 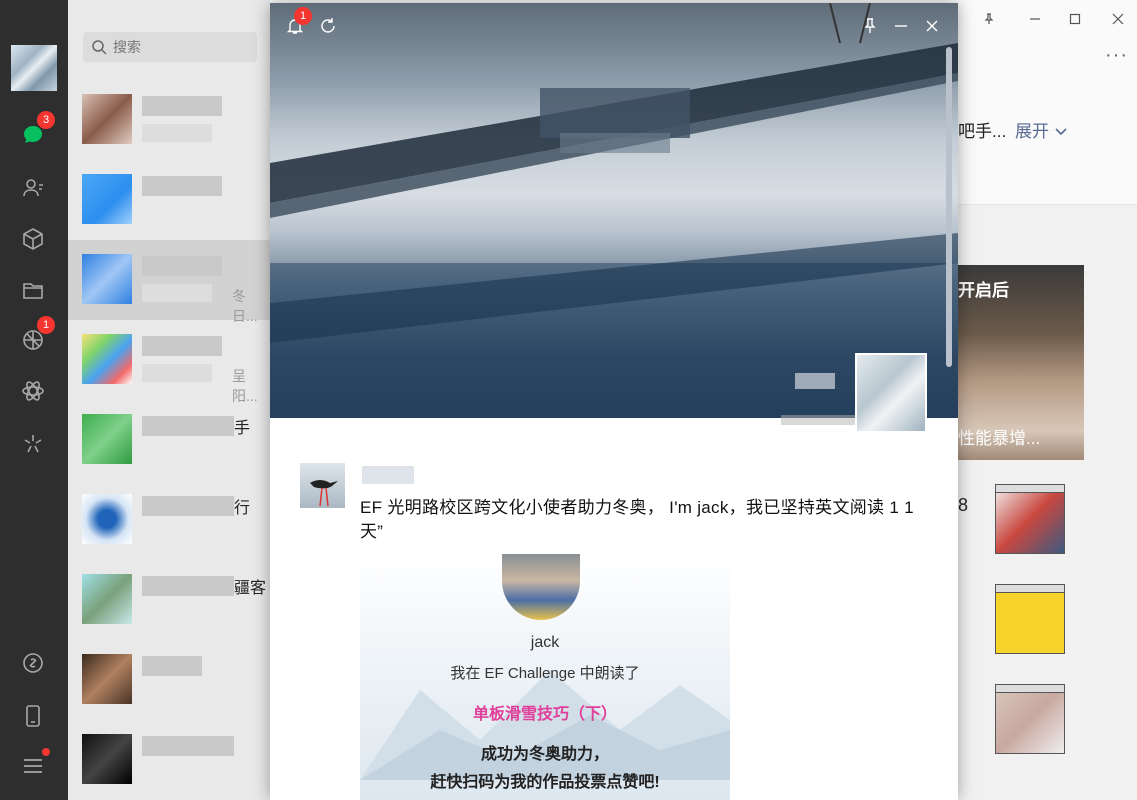 I want to click on mini-programs-icon, so click(x=33, y=391).